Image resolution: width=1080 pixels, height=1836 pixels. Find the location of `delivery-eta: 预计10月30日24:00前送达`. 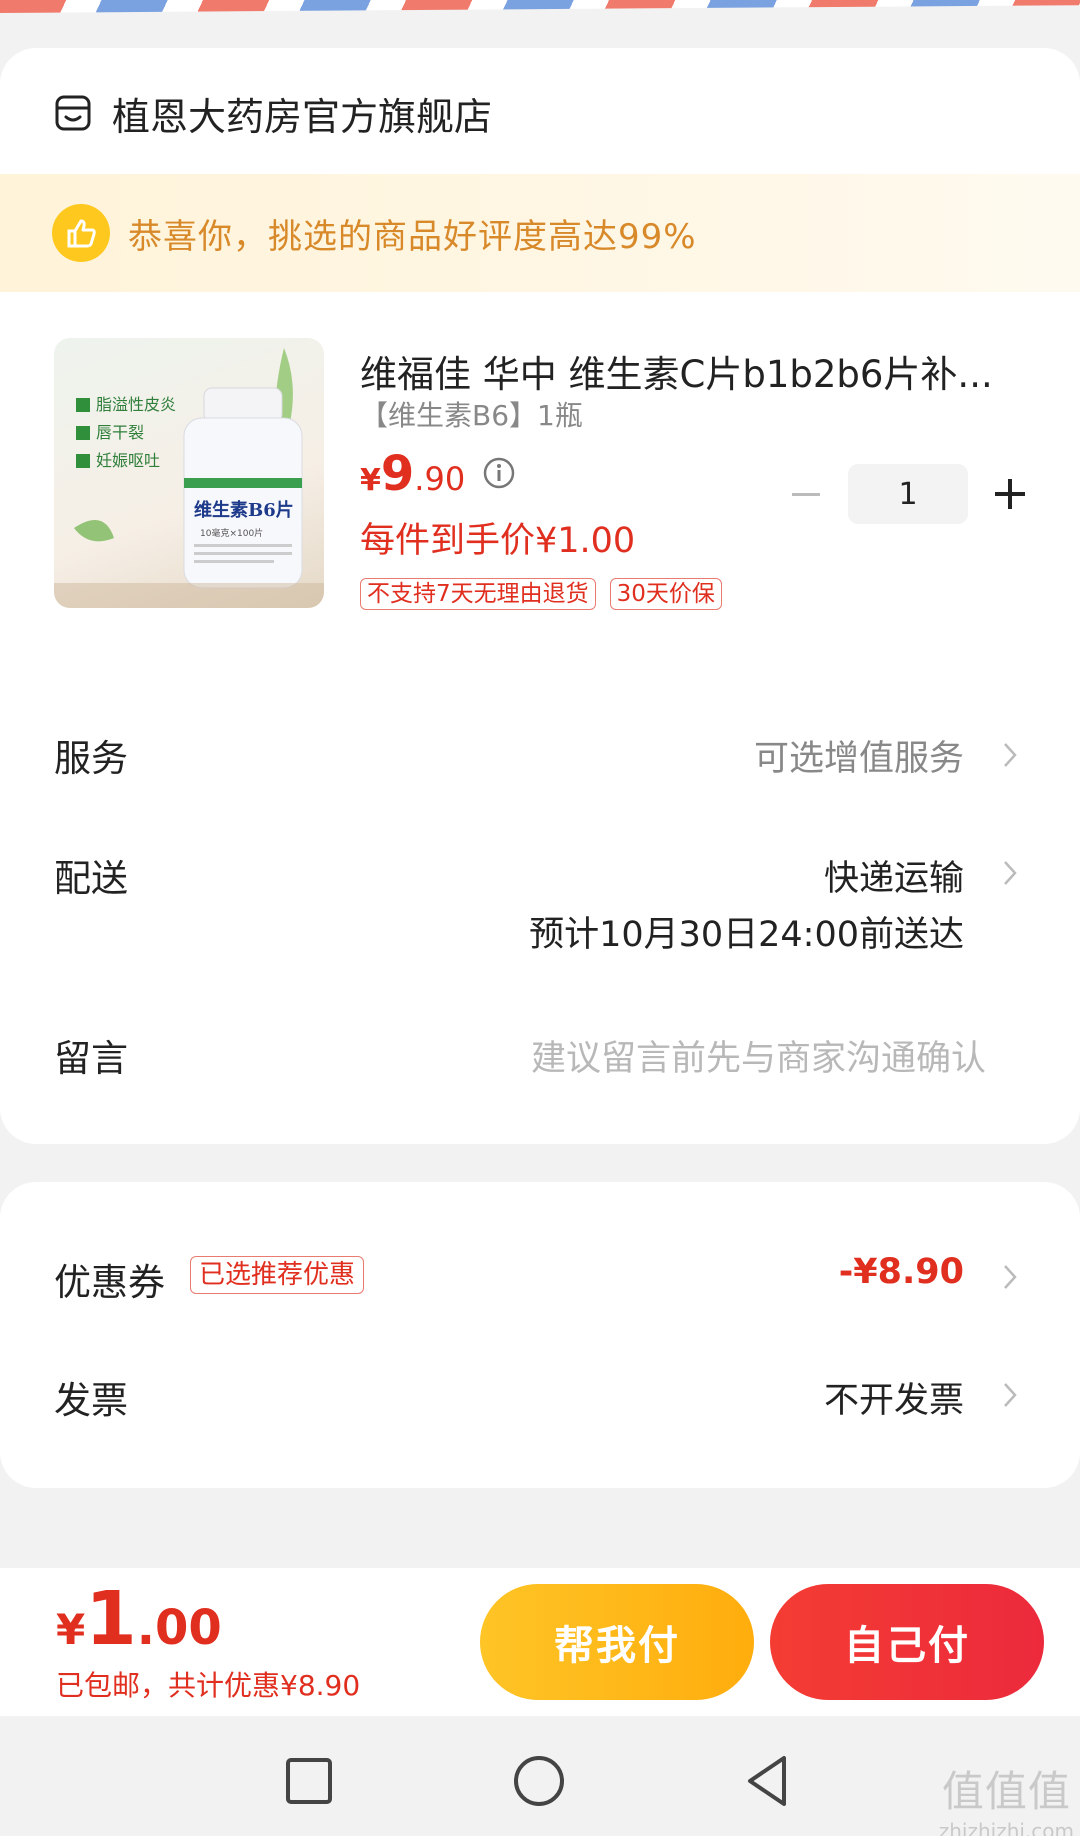

delivery-eta: 预计10月30日24:00前送达 is located at coordinates (746, 935).